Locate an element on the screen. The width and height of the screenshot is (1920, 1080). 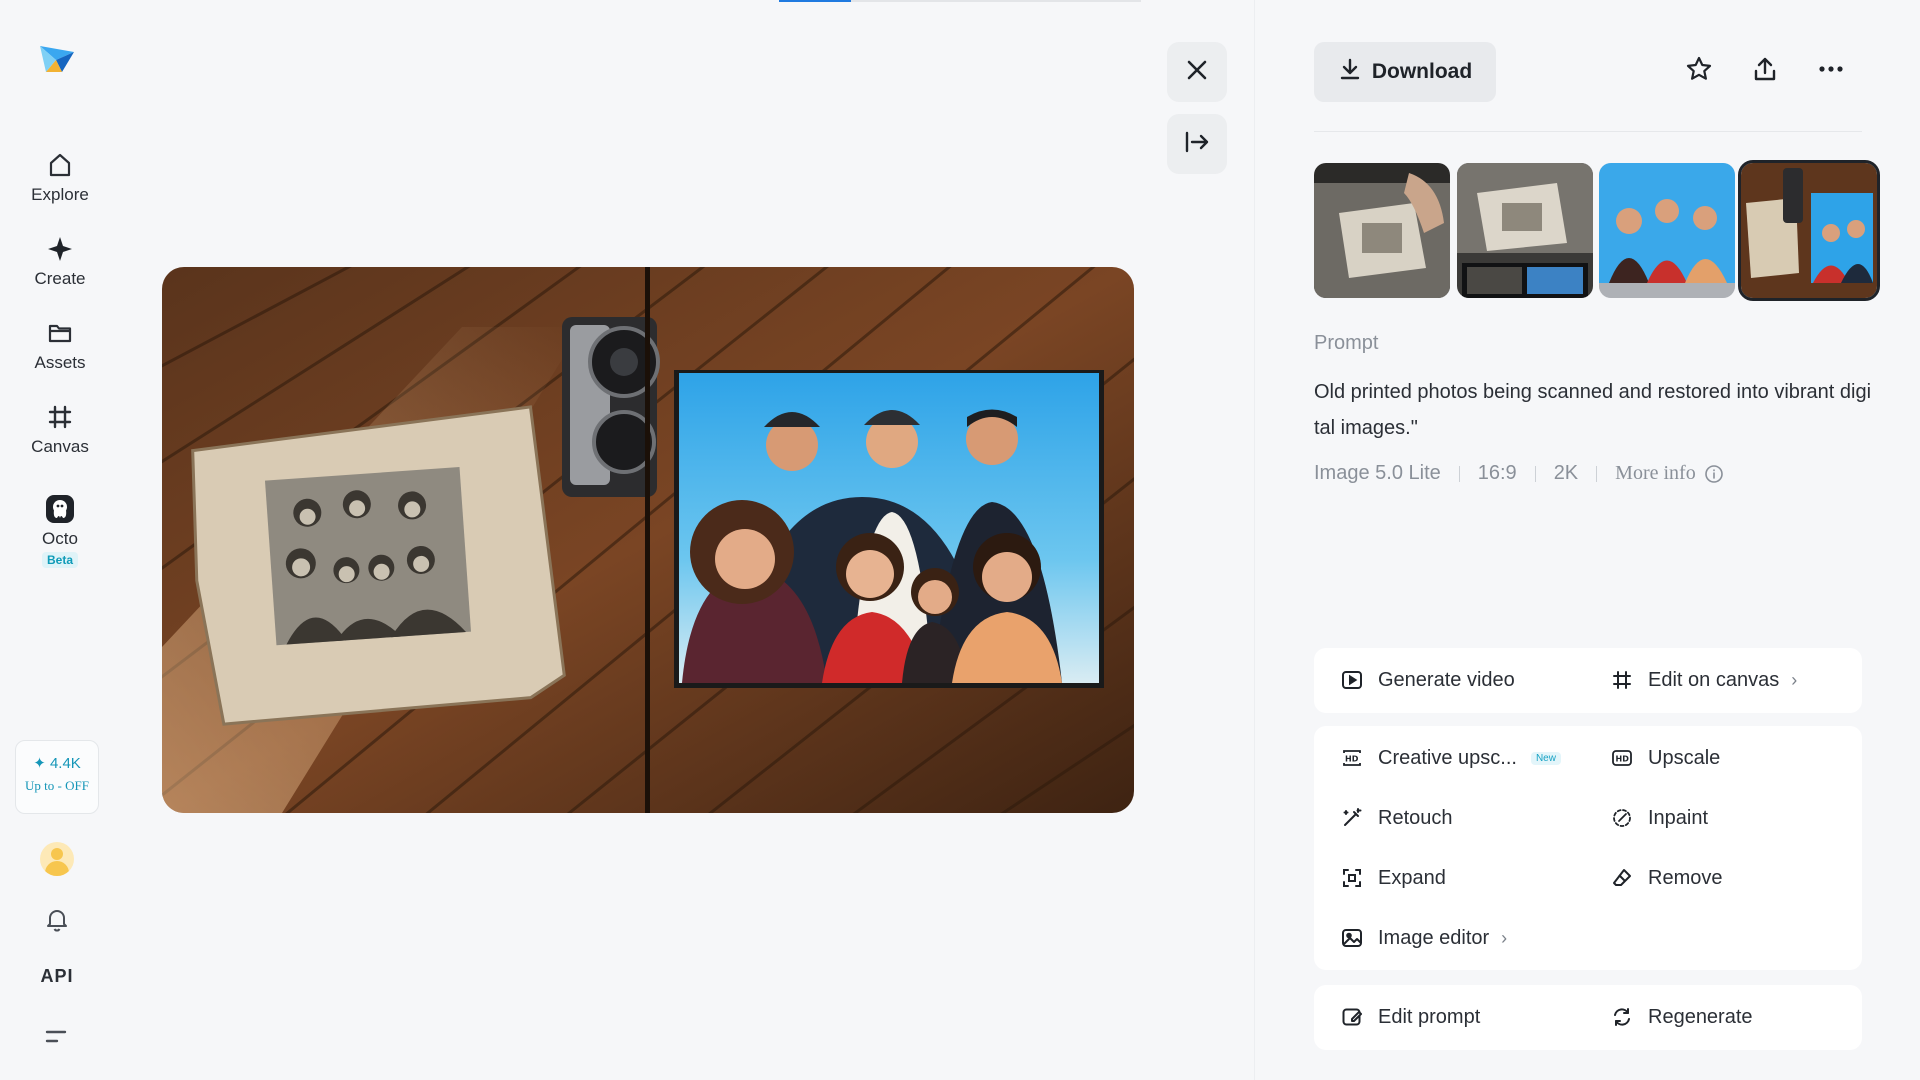
prompt-title: Prompt is located at coordinates (1346, 343).